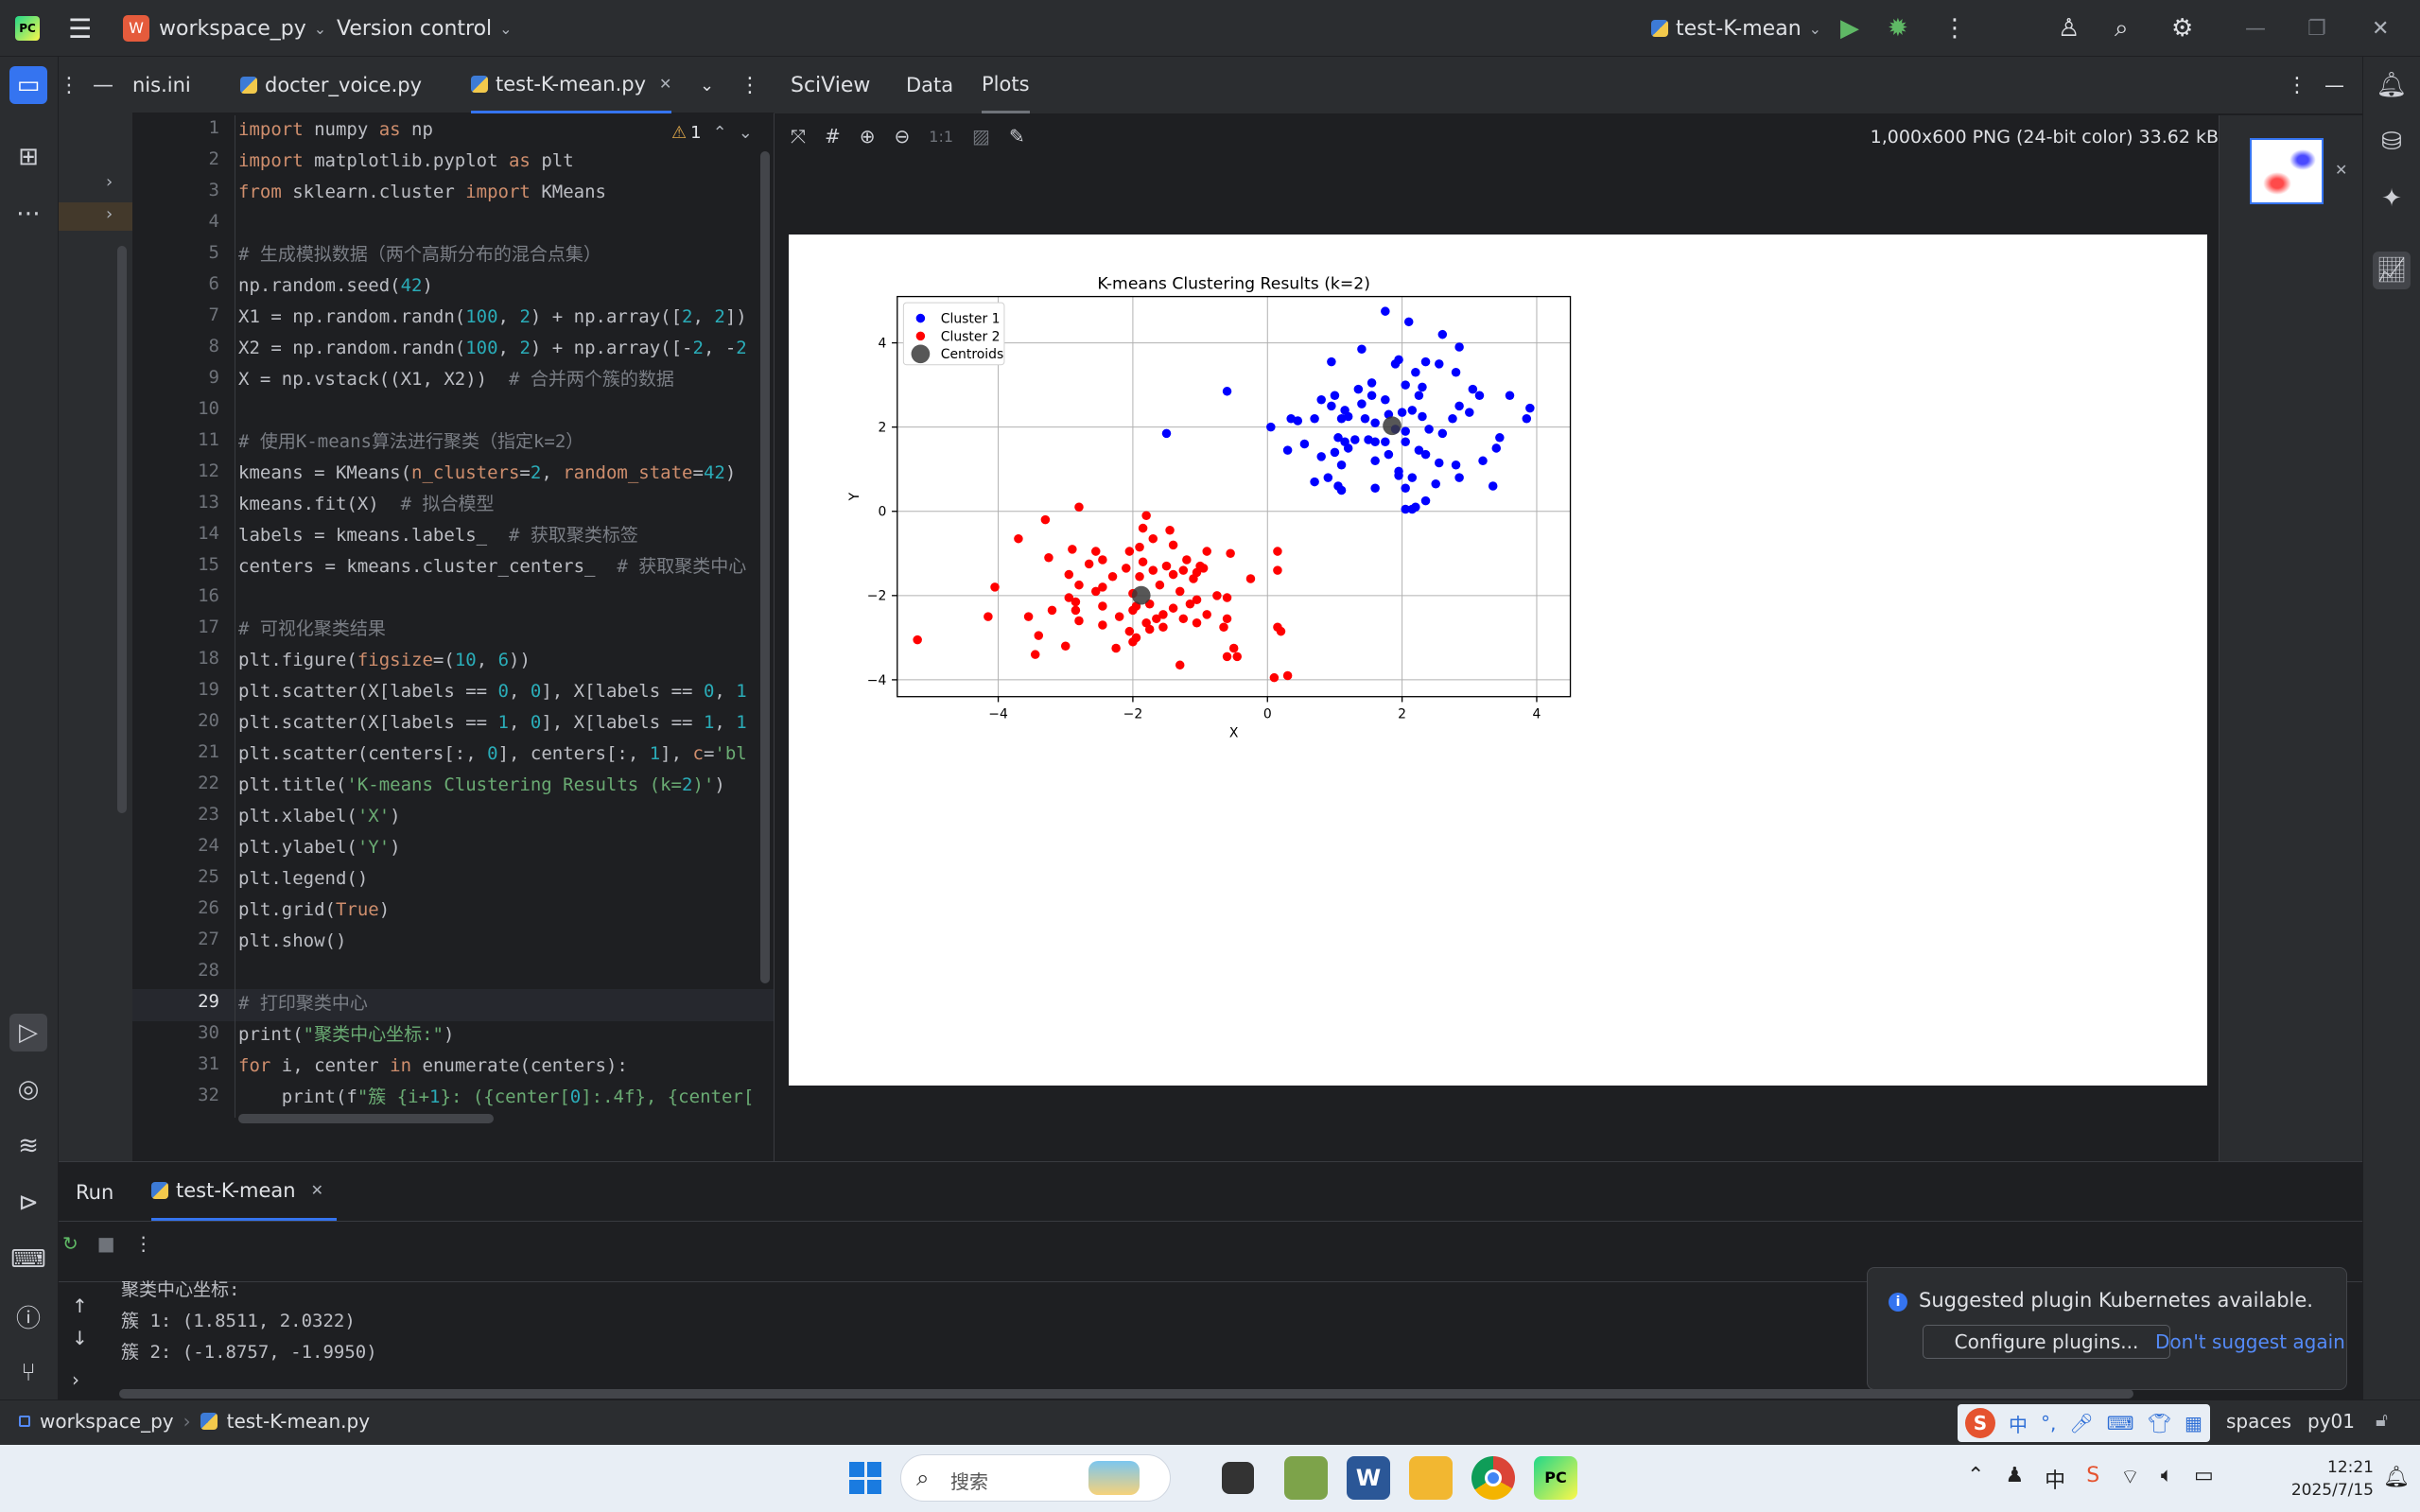 The image size is (2420, 1512). What do you see at coordinates (2258, 1421) in the screenshot?
I see `indent-setting: spaces` at bounding box center [2258, 1421].